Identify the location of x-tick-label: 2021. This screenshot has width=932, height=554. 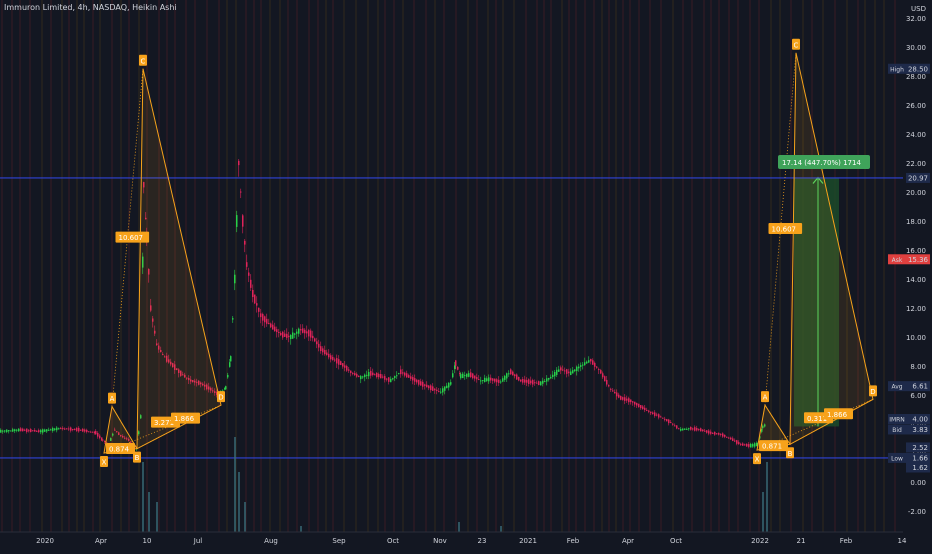
(528, 541).